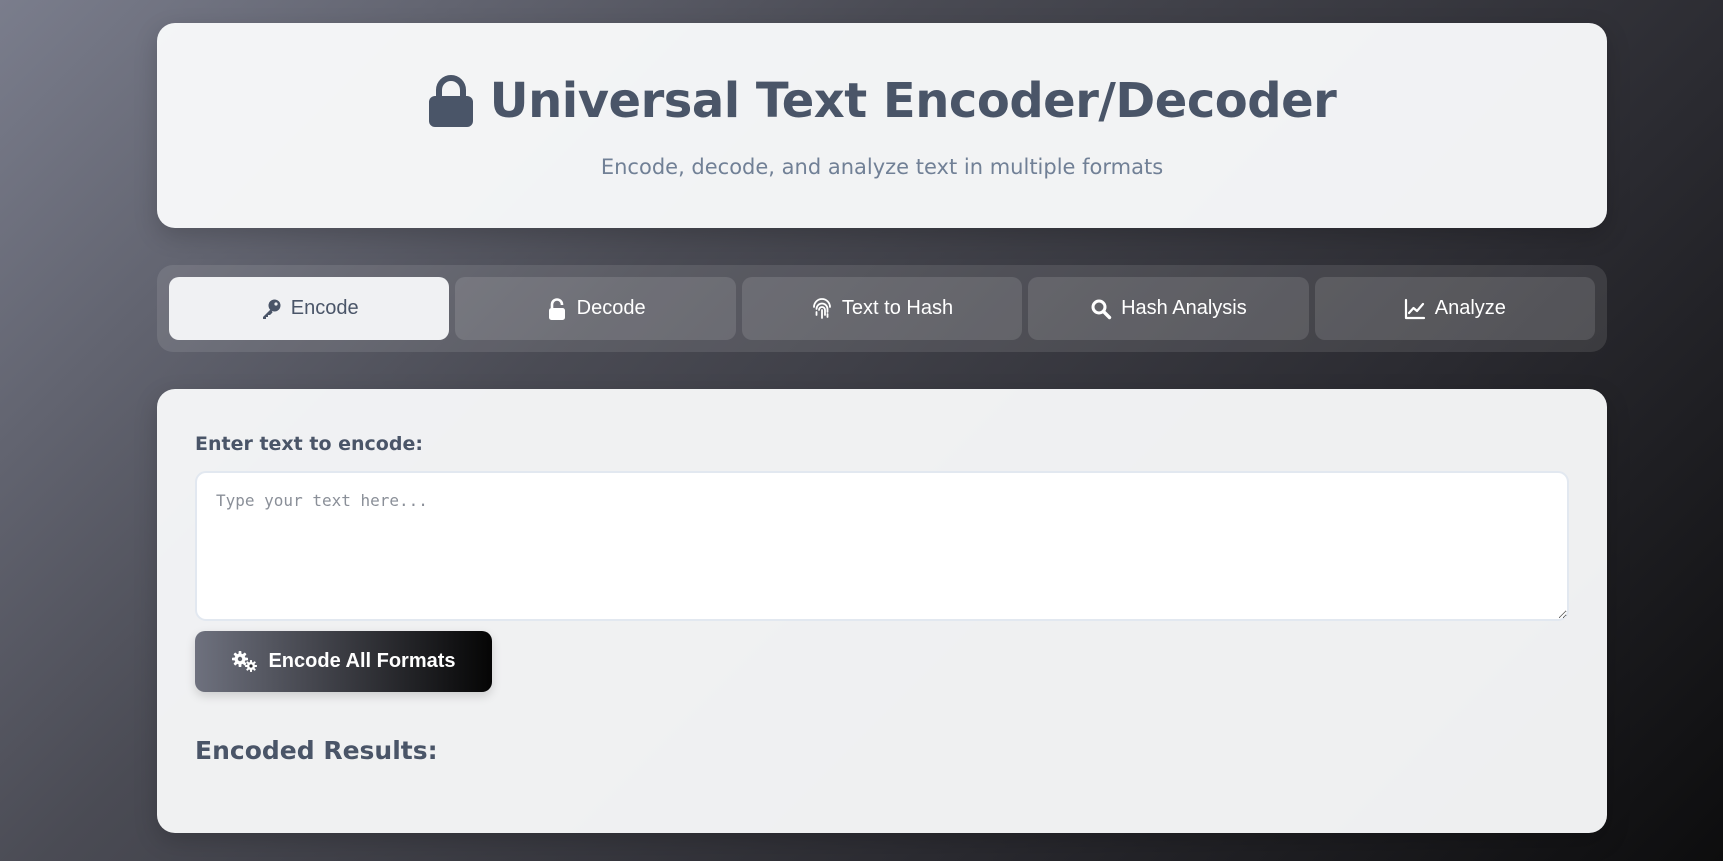 This screenshot has height=861, width=1723. What do you see at coordinates (822, 308) in the screenshot?
I see `fingerprint-icon` at bounding box center [822, 308].